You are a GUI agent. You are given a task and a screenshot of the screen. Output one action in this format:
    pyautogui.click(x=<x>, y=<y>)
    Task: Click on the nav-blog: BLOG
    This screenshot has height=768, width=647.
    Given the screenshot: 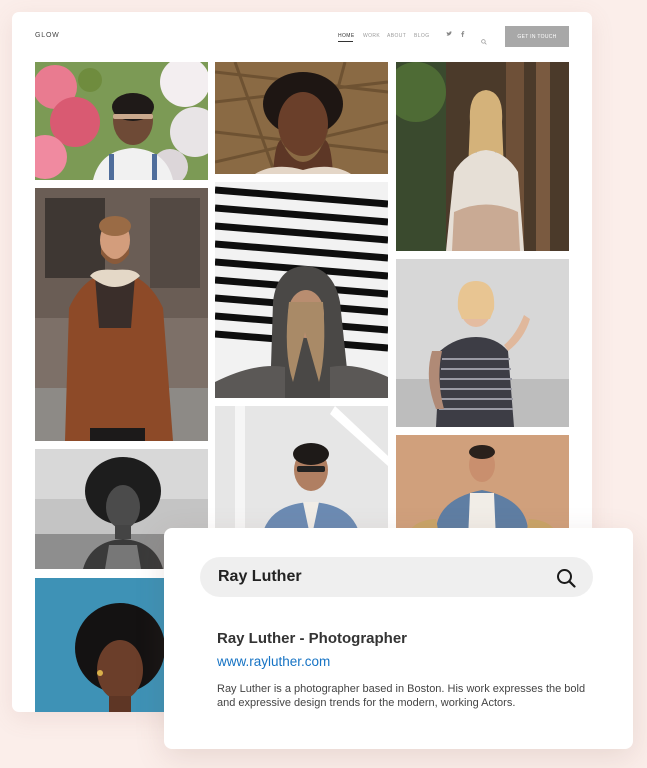 What is the action you would take?
    pyautogui.click(x=422, y=36)
    